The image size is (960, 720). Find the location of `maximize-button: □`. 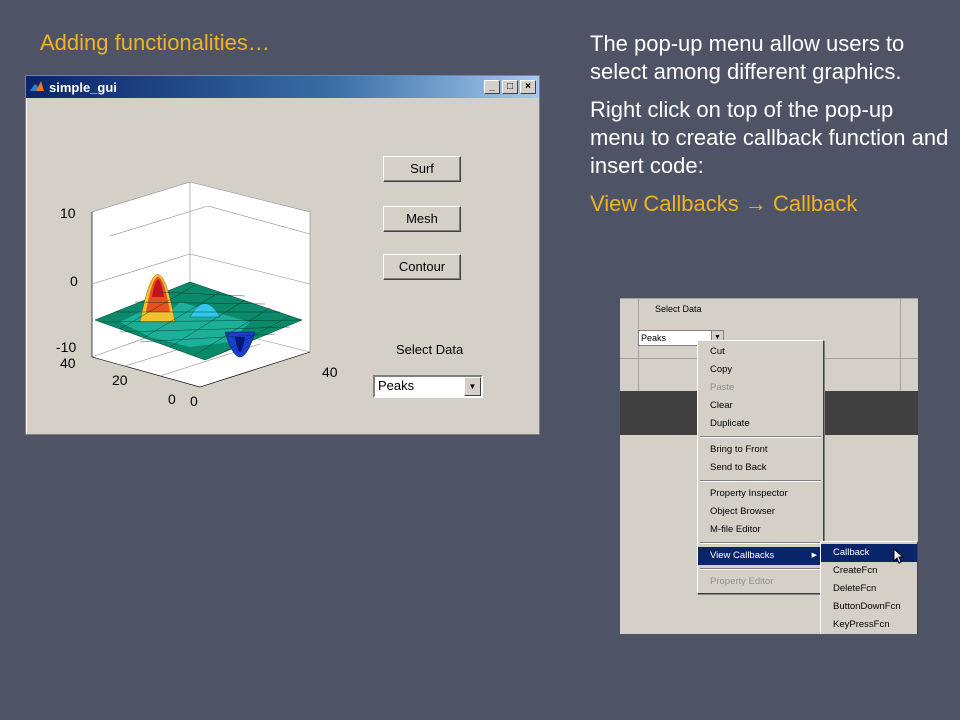

maximize-button: □ is located at coordinates (510, 87).